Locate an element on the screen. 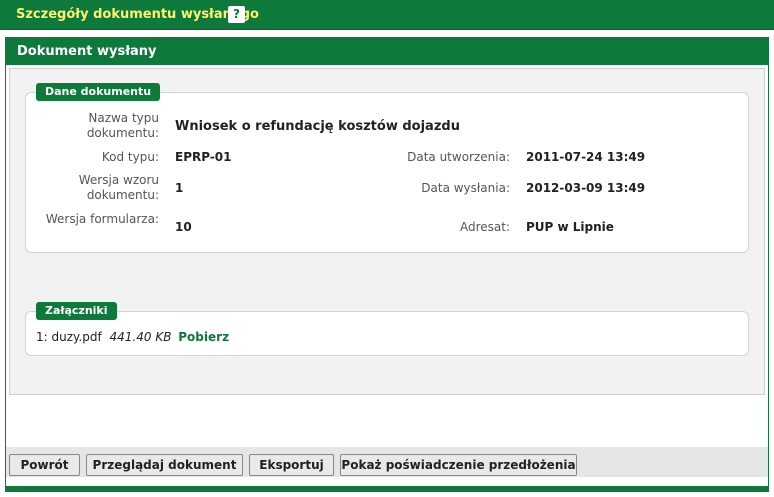 The height and width of the screenshot is (497, 774). show-certificate-button: Pokaż poświadczenie przedłożenia is located at coordinates (458, 465).